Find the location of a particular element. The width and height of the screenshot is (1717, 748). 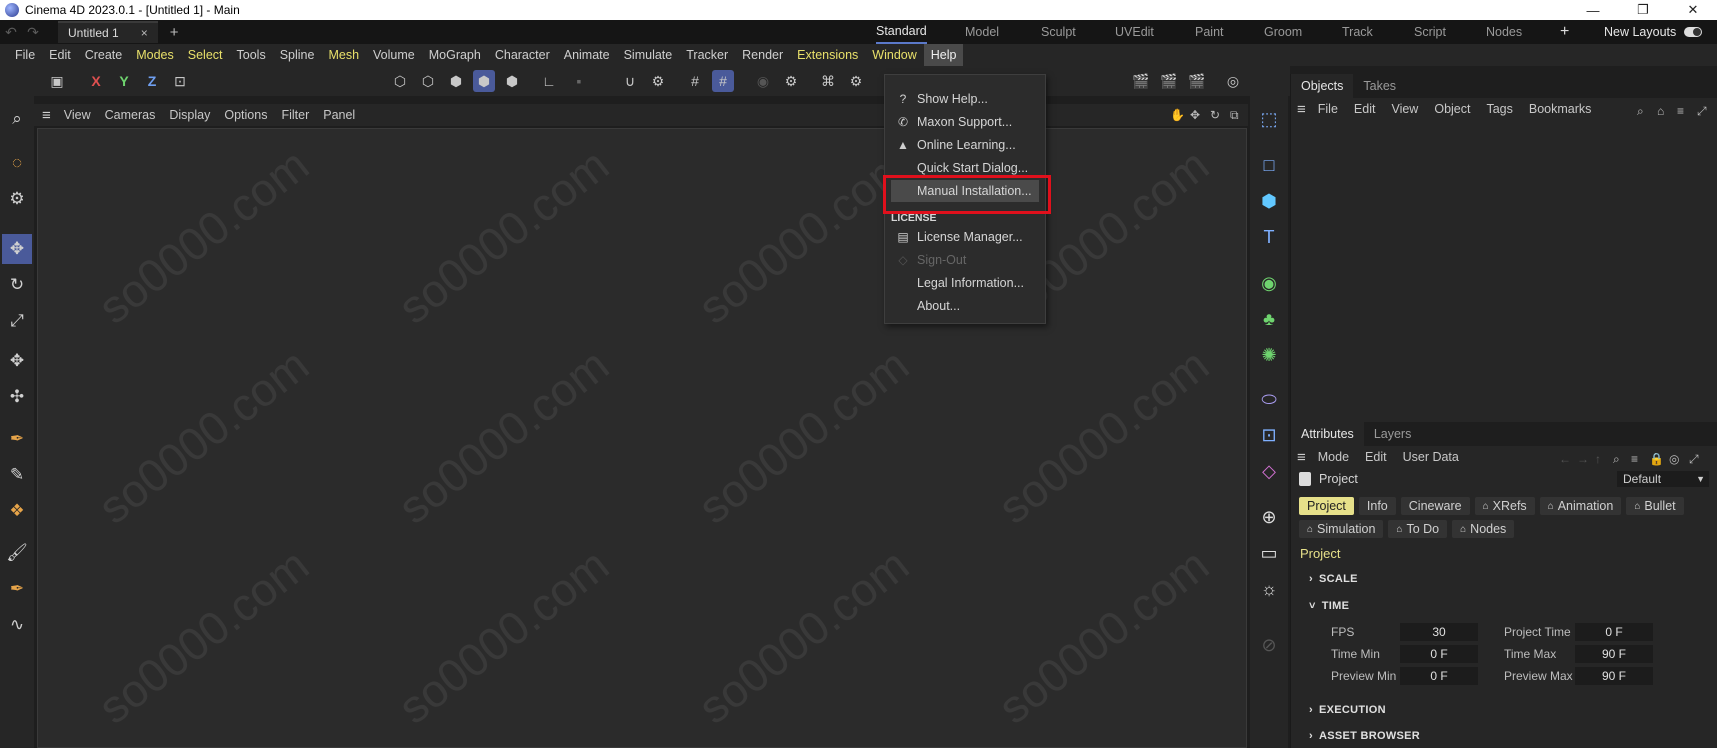

clapper-render-icon: 🎬 is located at coordinates (1169, 81).